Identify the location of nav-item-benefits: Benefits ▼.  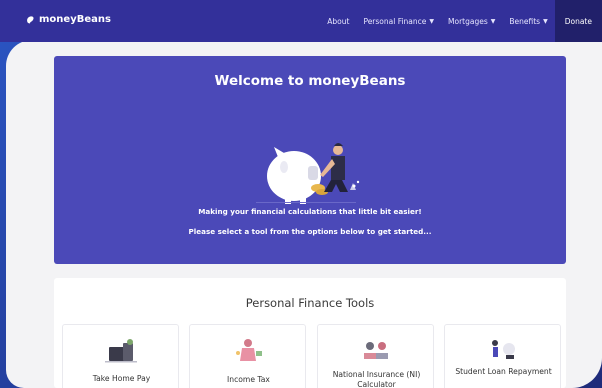
(528, 21).